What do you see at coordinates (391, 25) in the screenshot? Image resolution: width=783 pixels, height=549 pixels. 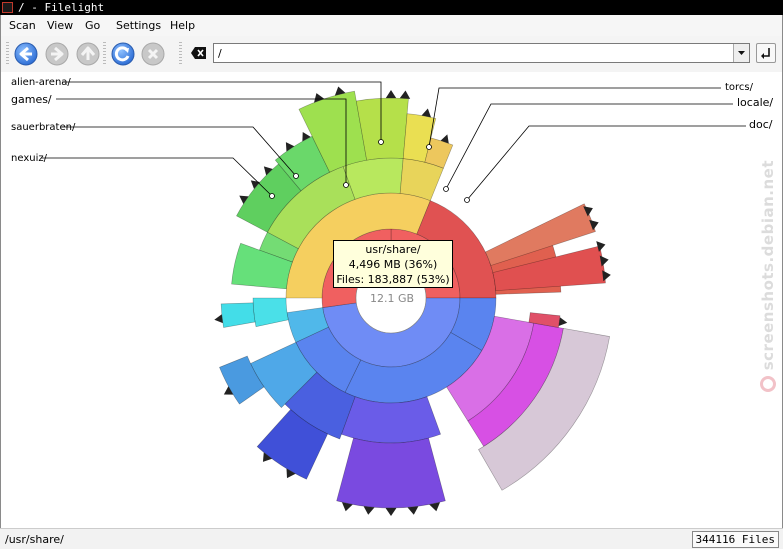 I see `menu-bar: Scan View Go Settings Help` at bounding box center [391, 25].